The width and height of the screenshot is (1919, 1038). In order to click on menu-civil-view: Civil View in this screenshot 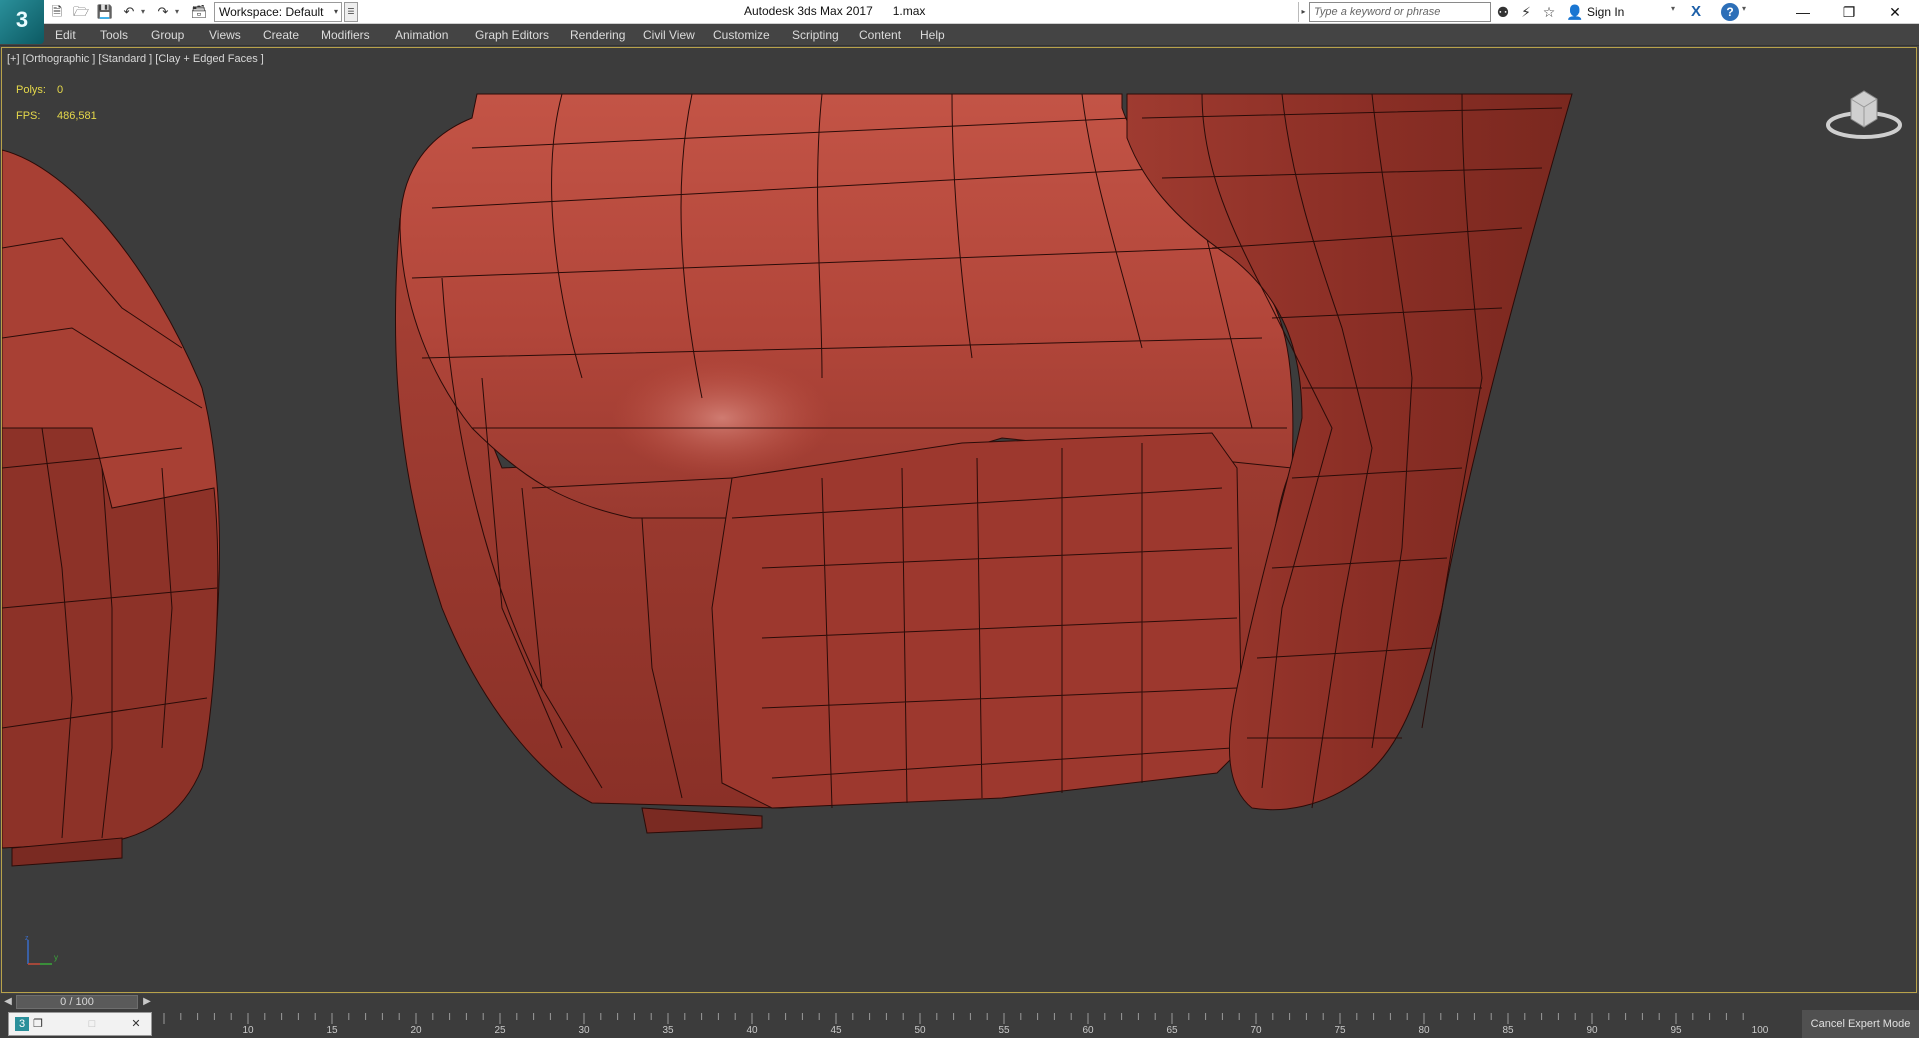, I will do `click(669, 35)`.